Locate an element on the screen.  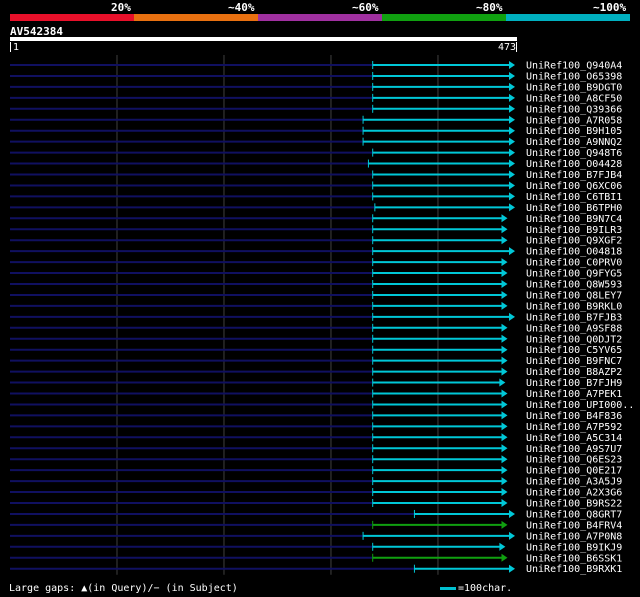
hit-row: UniRef100_B6TPH0 is located at coordinates (316, 208).